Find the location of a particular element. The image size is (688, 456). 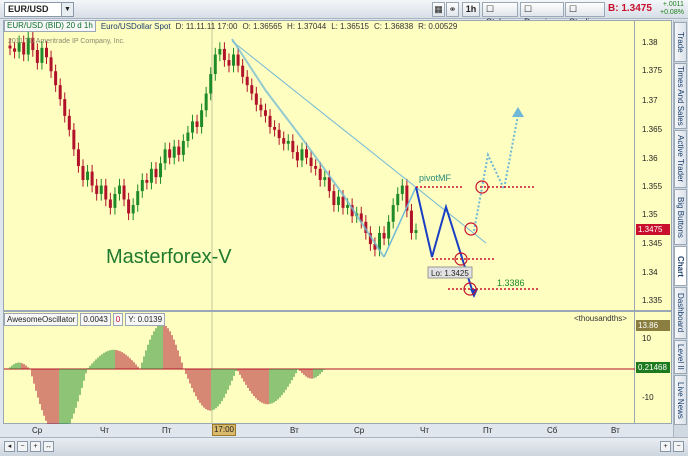

time-tick: Сб is located at coordinates (552, 430).